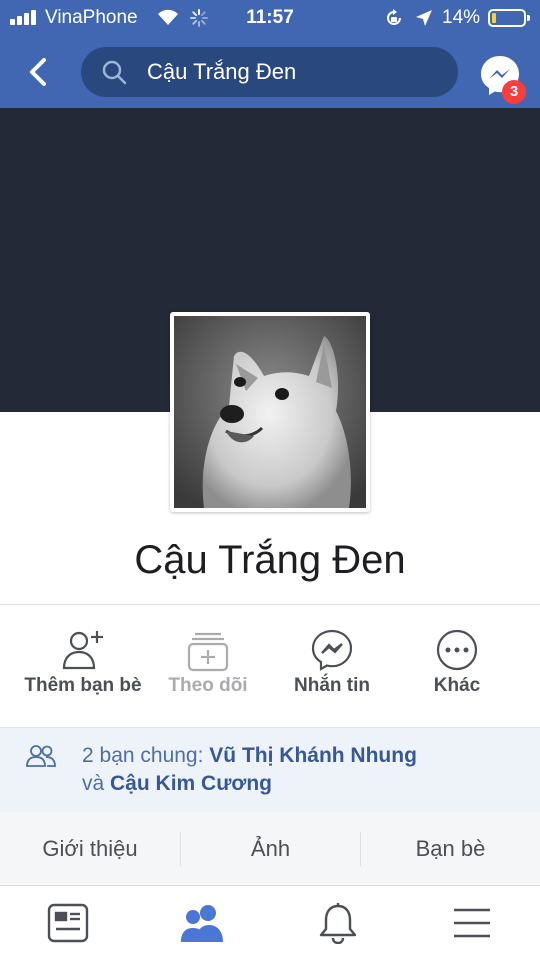 The height and width of the screenshot is (960, 540). What do you see at coordinates (191, 783) in the screenshot?
I see `mutual-friend-link-2: Cậu Kim Cương` at bounding box center [191, 783].